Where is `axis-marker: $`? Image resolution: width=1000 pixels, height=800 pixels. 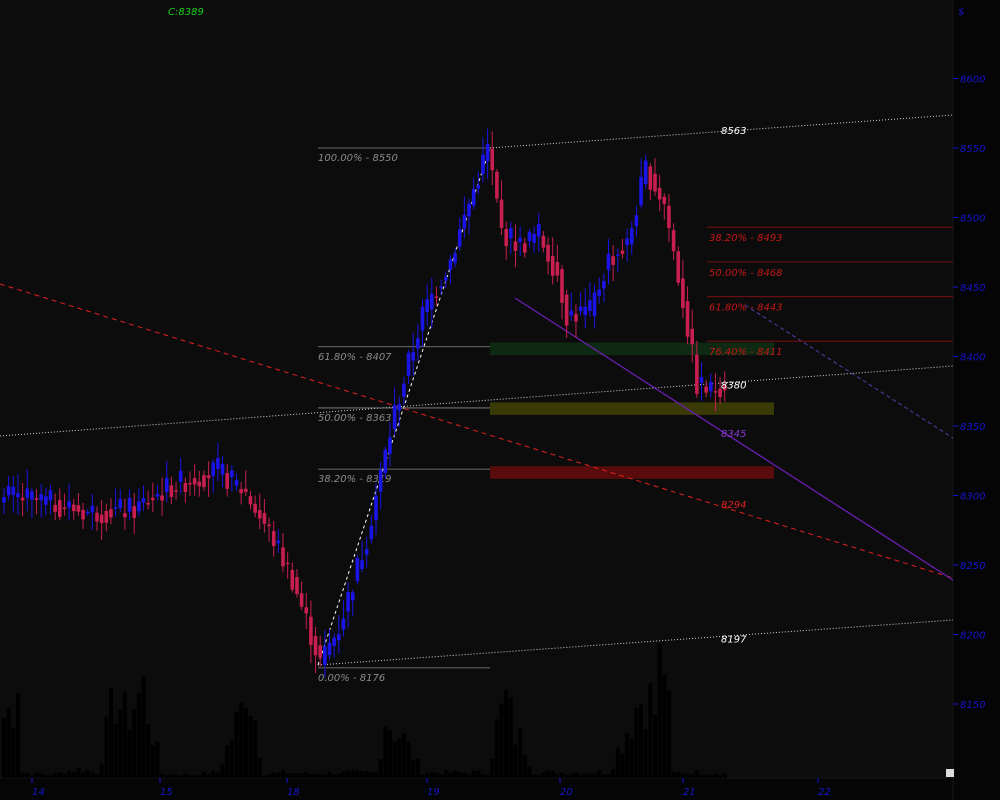 axis-marker: $ is located at coordinates (961, 12).